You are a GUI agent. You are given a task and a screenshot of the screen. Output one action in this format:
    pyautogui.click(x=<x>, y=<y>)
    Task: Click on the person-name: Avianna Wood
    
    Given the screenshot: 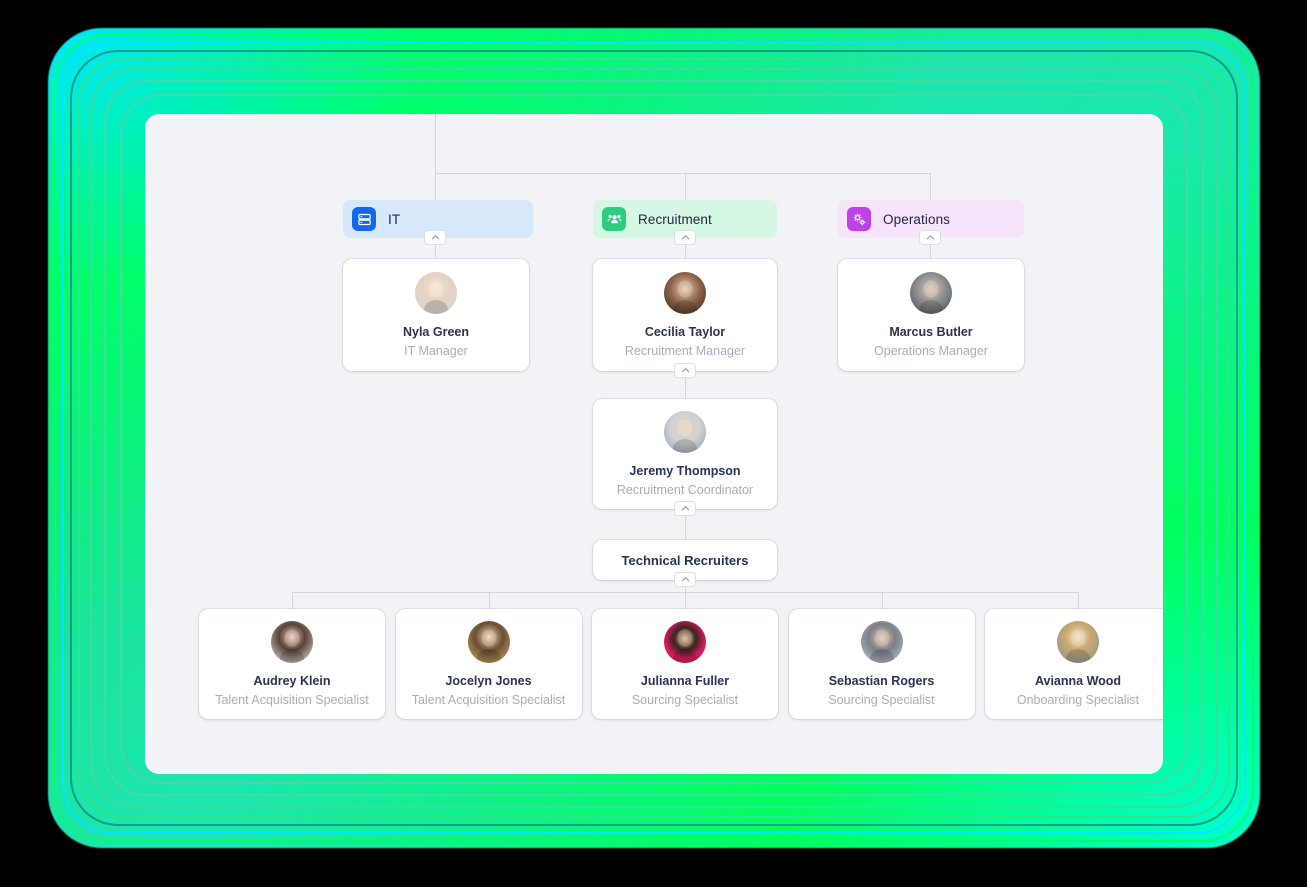 What is the action you would take?
    pyautogui.click(x=1078, y=681)
    